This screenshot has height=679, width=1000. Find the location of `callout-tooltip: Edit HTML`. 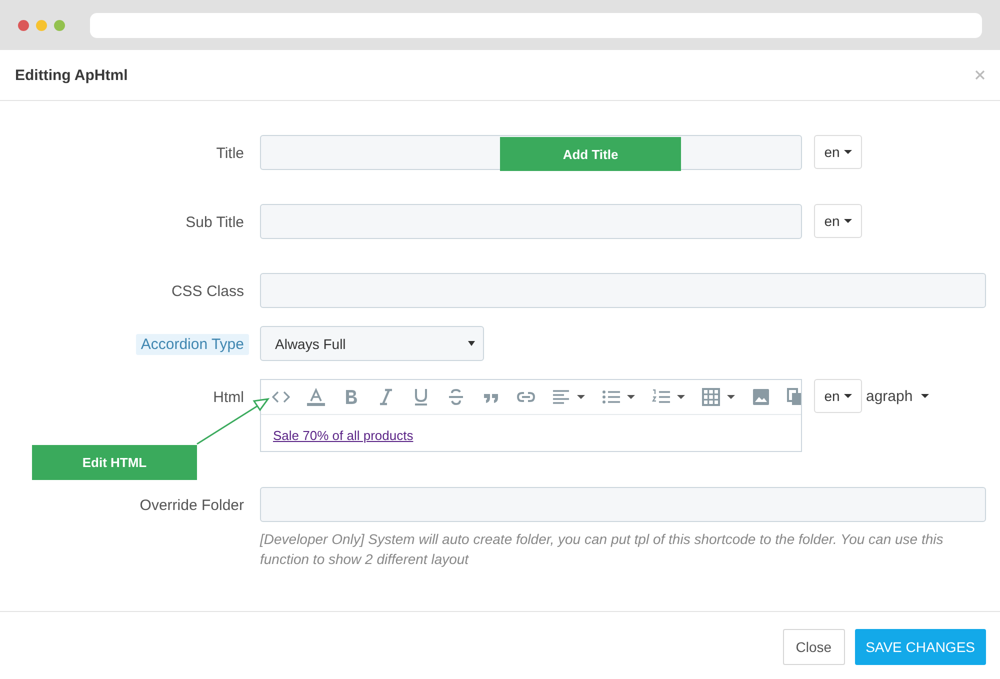

callout-tooltip: Edit HTML is located at coordinates (114, 462).